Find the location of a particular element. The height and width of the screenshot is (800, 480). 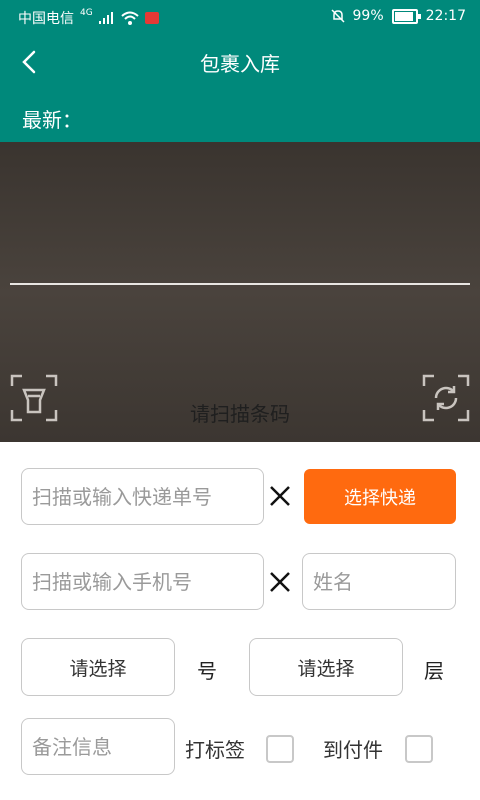

recording-icon is located at coordinates (151, 18).